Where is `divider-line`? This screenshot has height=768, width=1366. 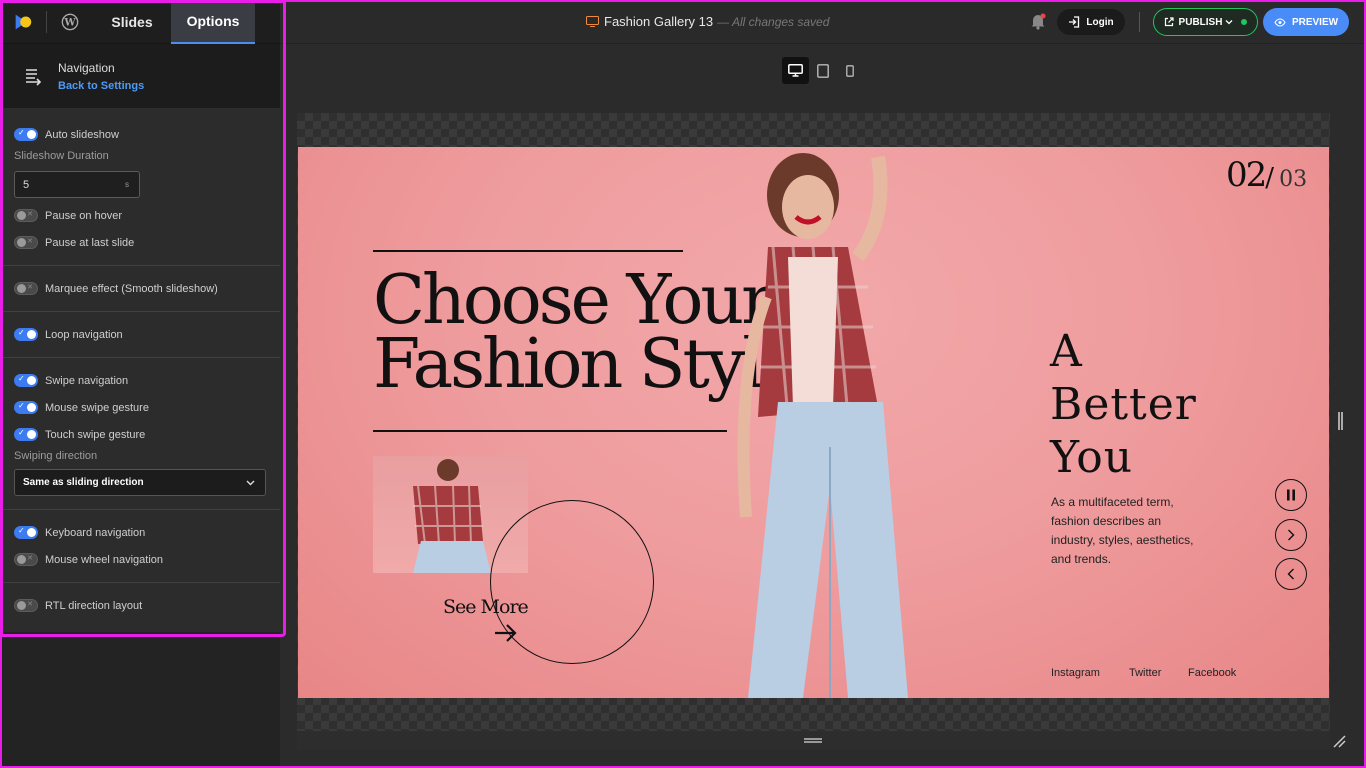
divider-line is located at coordinates (528, 251).